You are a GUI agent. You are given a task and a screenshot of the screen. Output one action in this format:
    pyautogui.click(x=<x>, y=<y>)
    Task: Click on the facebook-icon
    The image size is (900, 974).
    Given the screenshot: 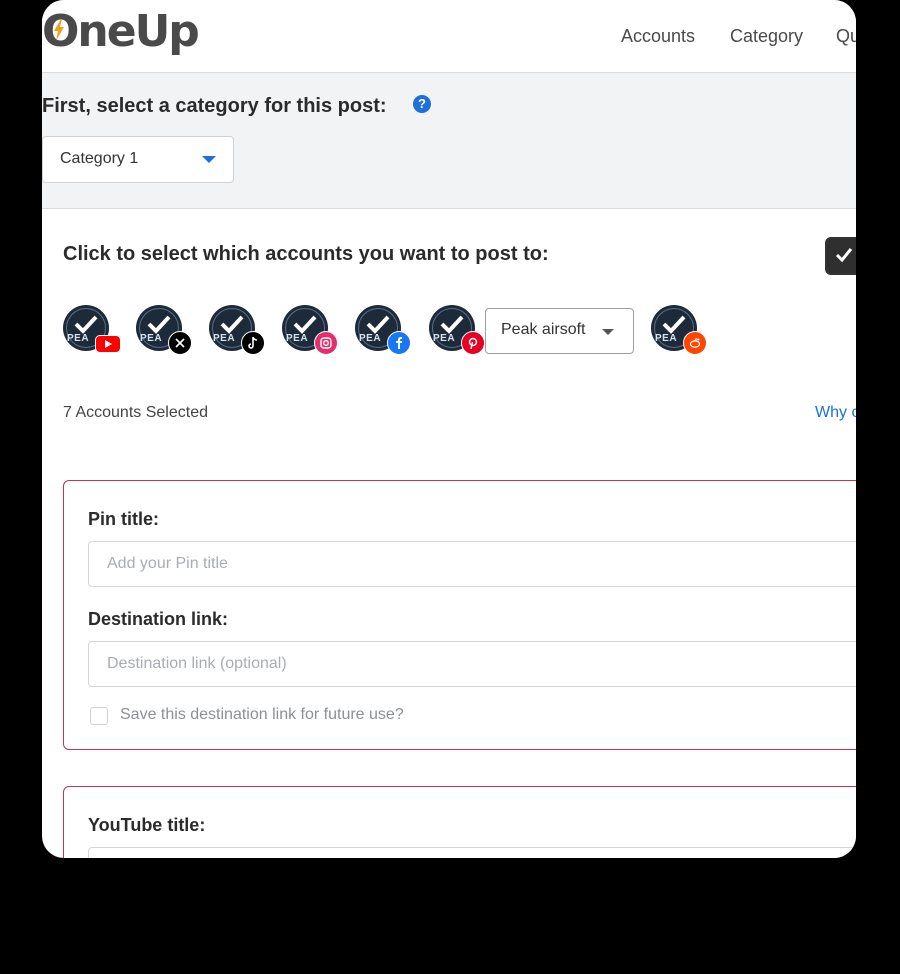 What is the action you would take?
    pyautogui.click(x=399, y=343)
    